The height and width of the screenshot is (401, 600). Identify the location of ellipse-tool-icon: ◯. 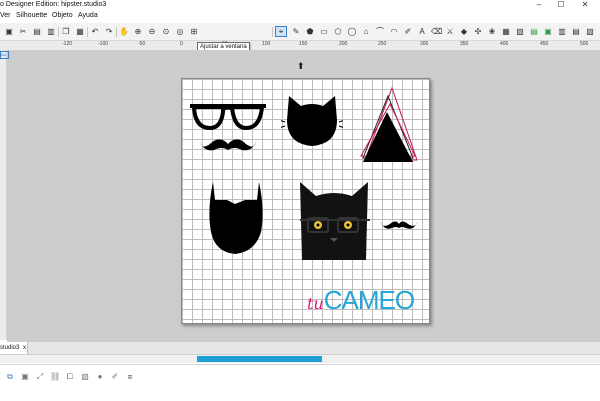
(352, 31).